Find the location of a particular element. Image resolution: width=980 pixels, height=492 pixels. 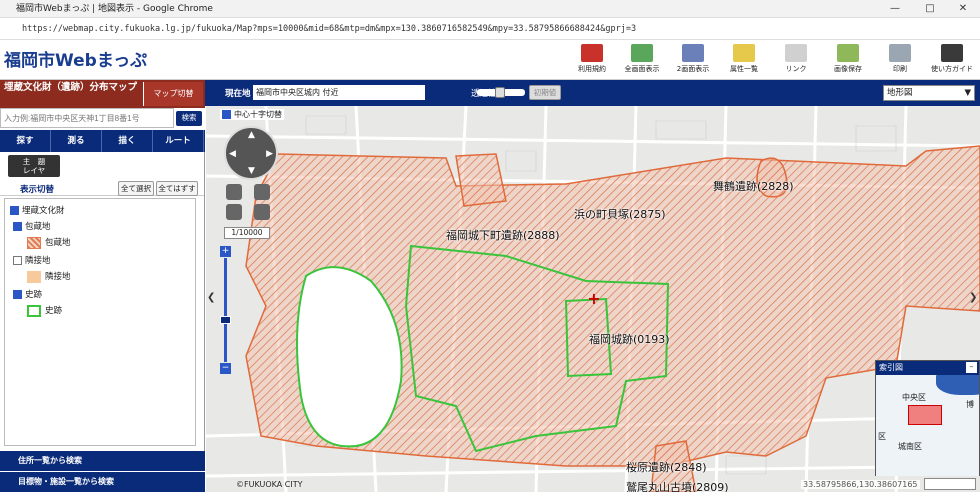

save-image-button: 画像保存 is located at coordinates (848, 60).